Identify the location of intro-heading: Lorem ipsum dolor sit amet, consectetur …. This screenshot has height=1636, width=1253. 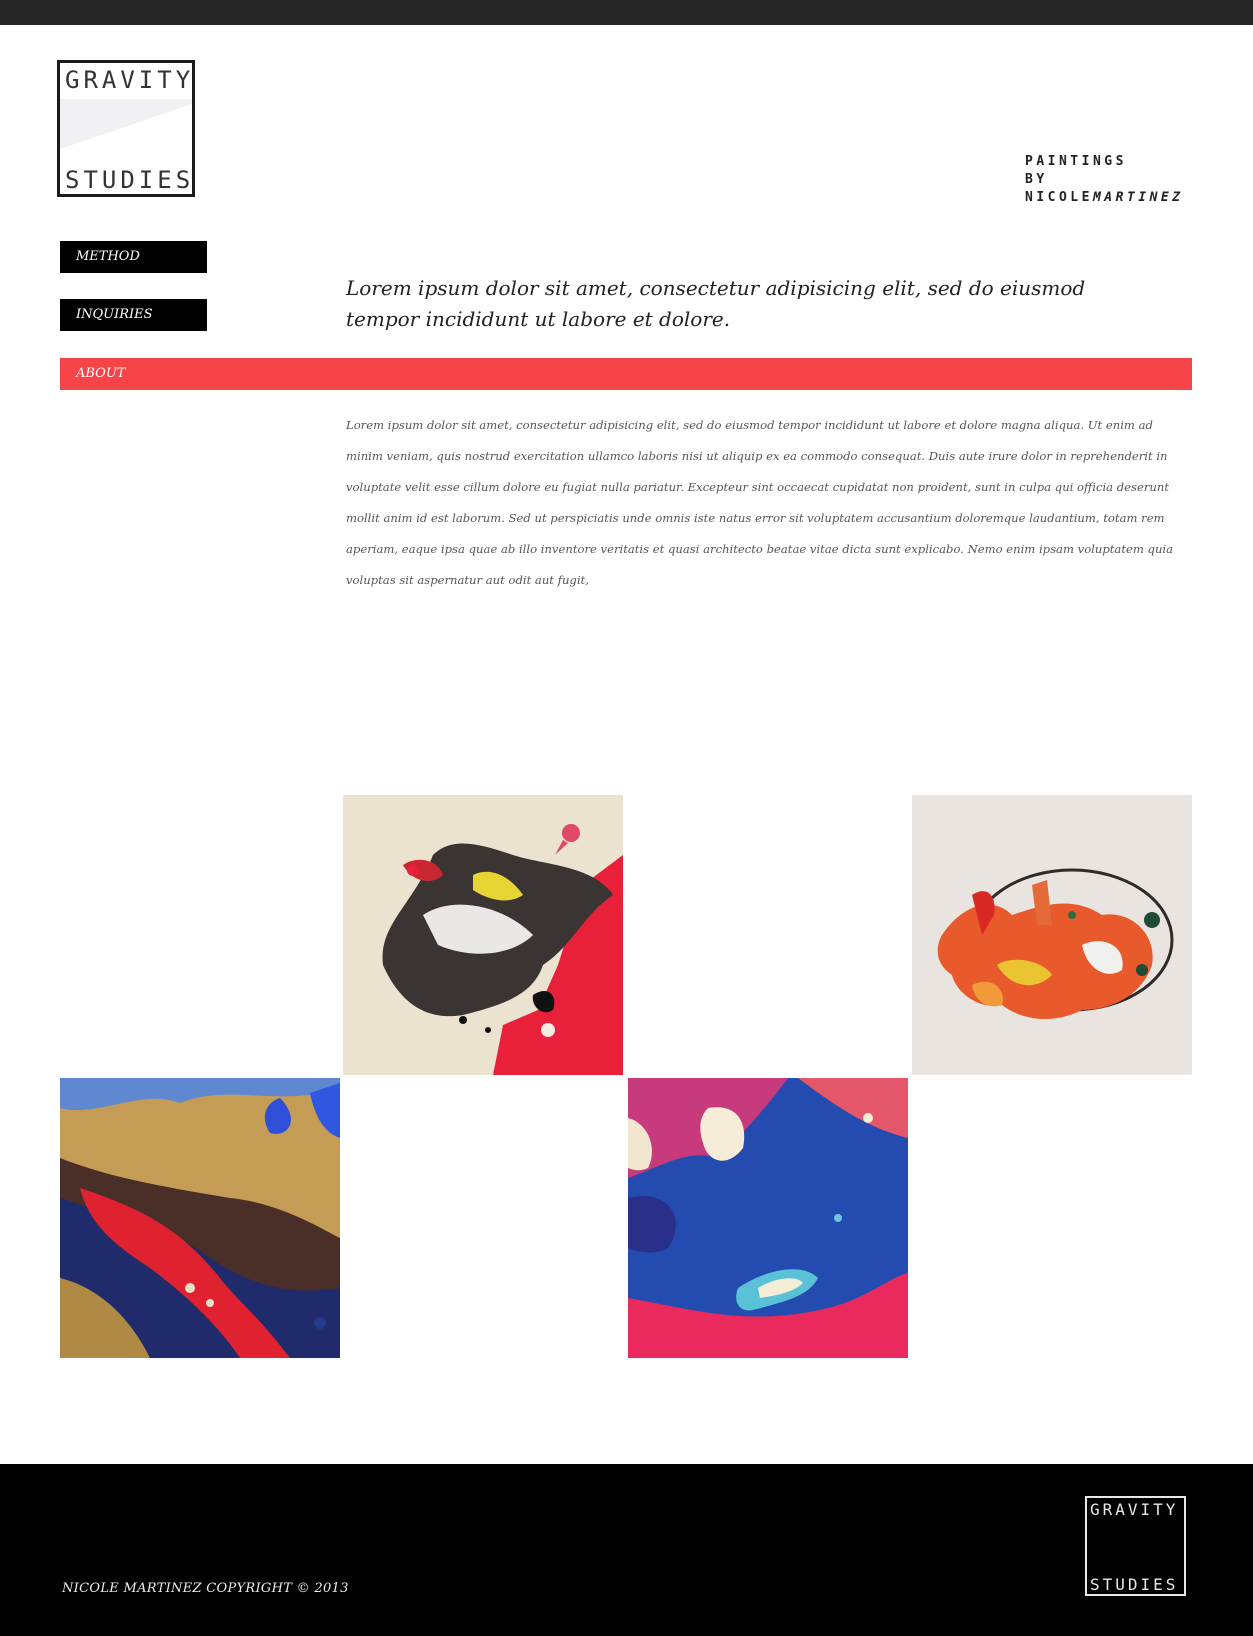
(716, 303).